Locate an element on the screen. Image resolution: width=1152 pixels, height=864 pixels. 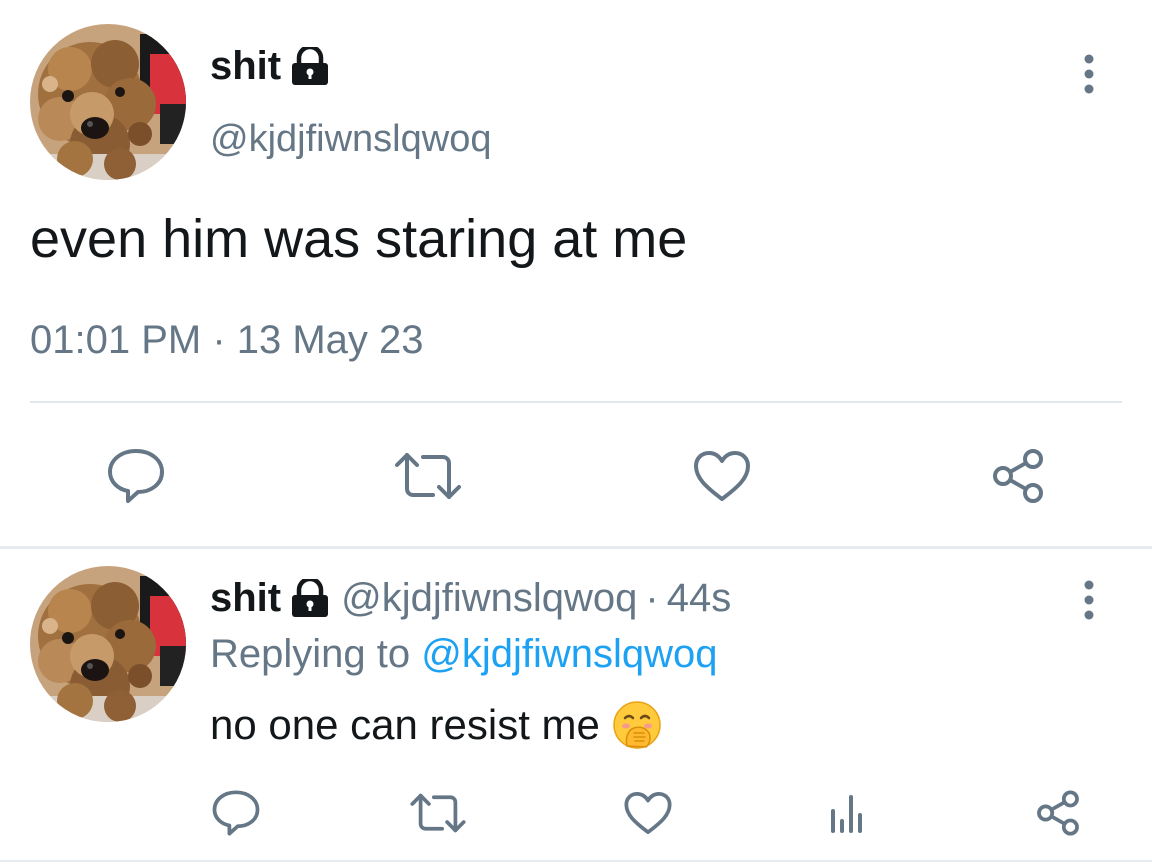
tweet-timestamp: 01:01 PM · 13 May 23 is located at coordinates (227, 340).